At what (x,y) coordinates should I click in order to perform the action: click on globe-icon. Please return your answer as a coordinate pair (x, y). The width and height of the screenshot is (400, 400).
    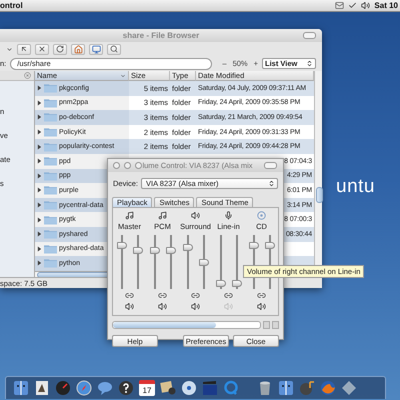
    Looking at the image, I should click on (328, 388).